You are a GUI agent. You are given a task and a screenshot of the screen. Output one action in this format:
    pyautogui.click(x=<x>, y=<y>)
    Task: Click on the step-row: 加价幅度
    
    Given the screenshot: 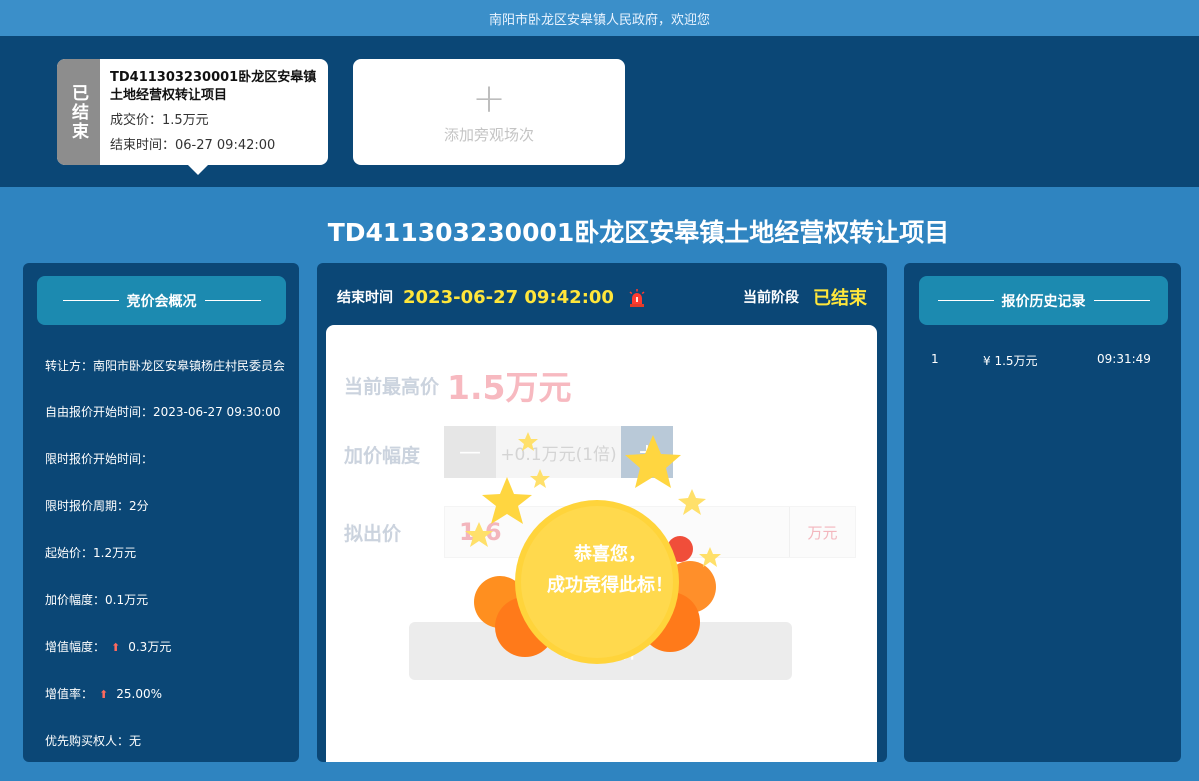 What is the action you would take?
    pyautogui.click(x=382, y=454)
    